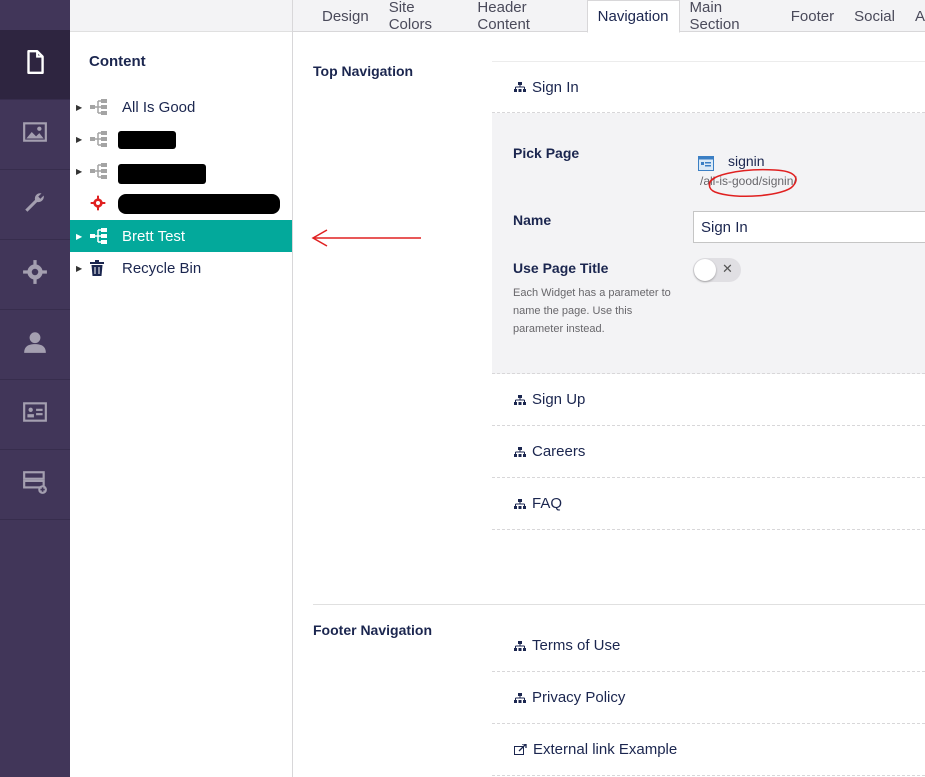  Describe the element at coordinates (605, 749) in the screenshot. I see `nav-item-label: External link Example` at that location.